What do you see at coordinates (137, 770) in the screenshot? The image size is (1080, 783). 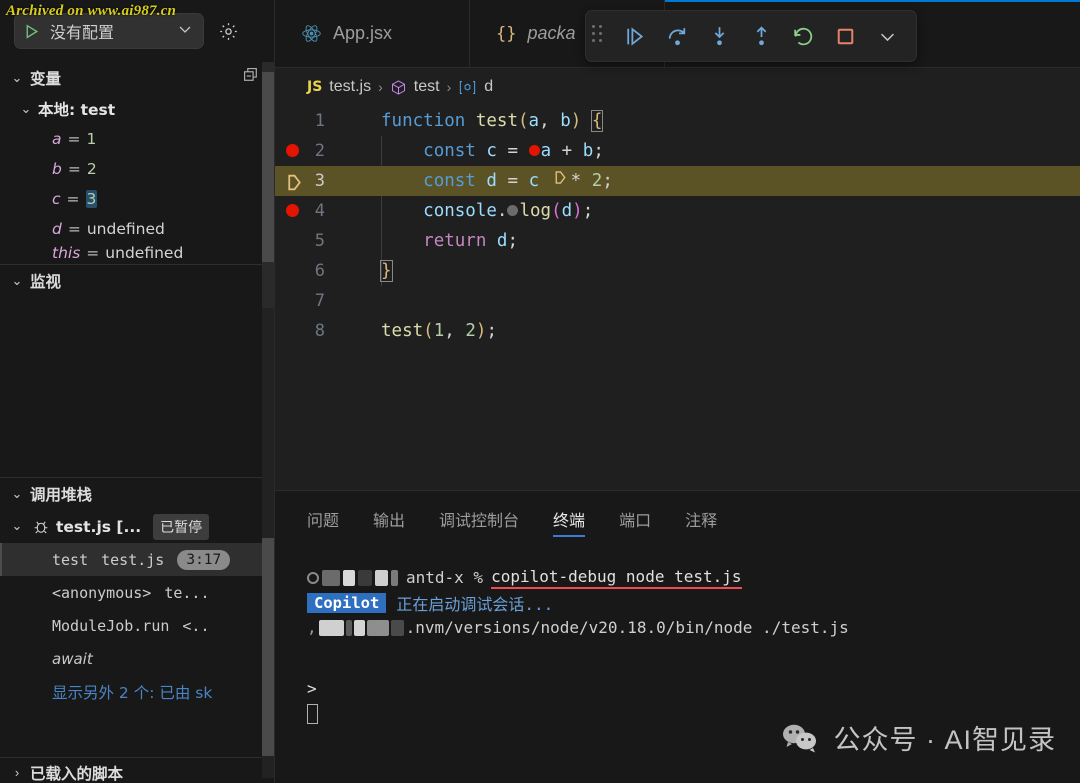 I see `section-loaded-scripts-header: › 已载入的脚本` at bounding box center [137, 770].